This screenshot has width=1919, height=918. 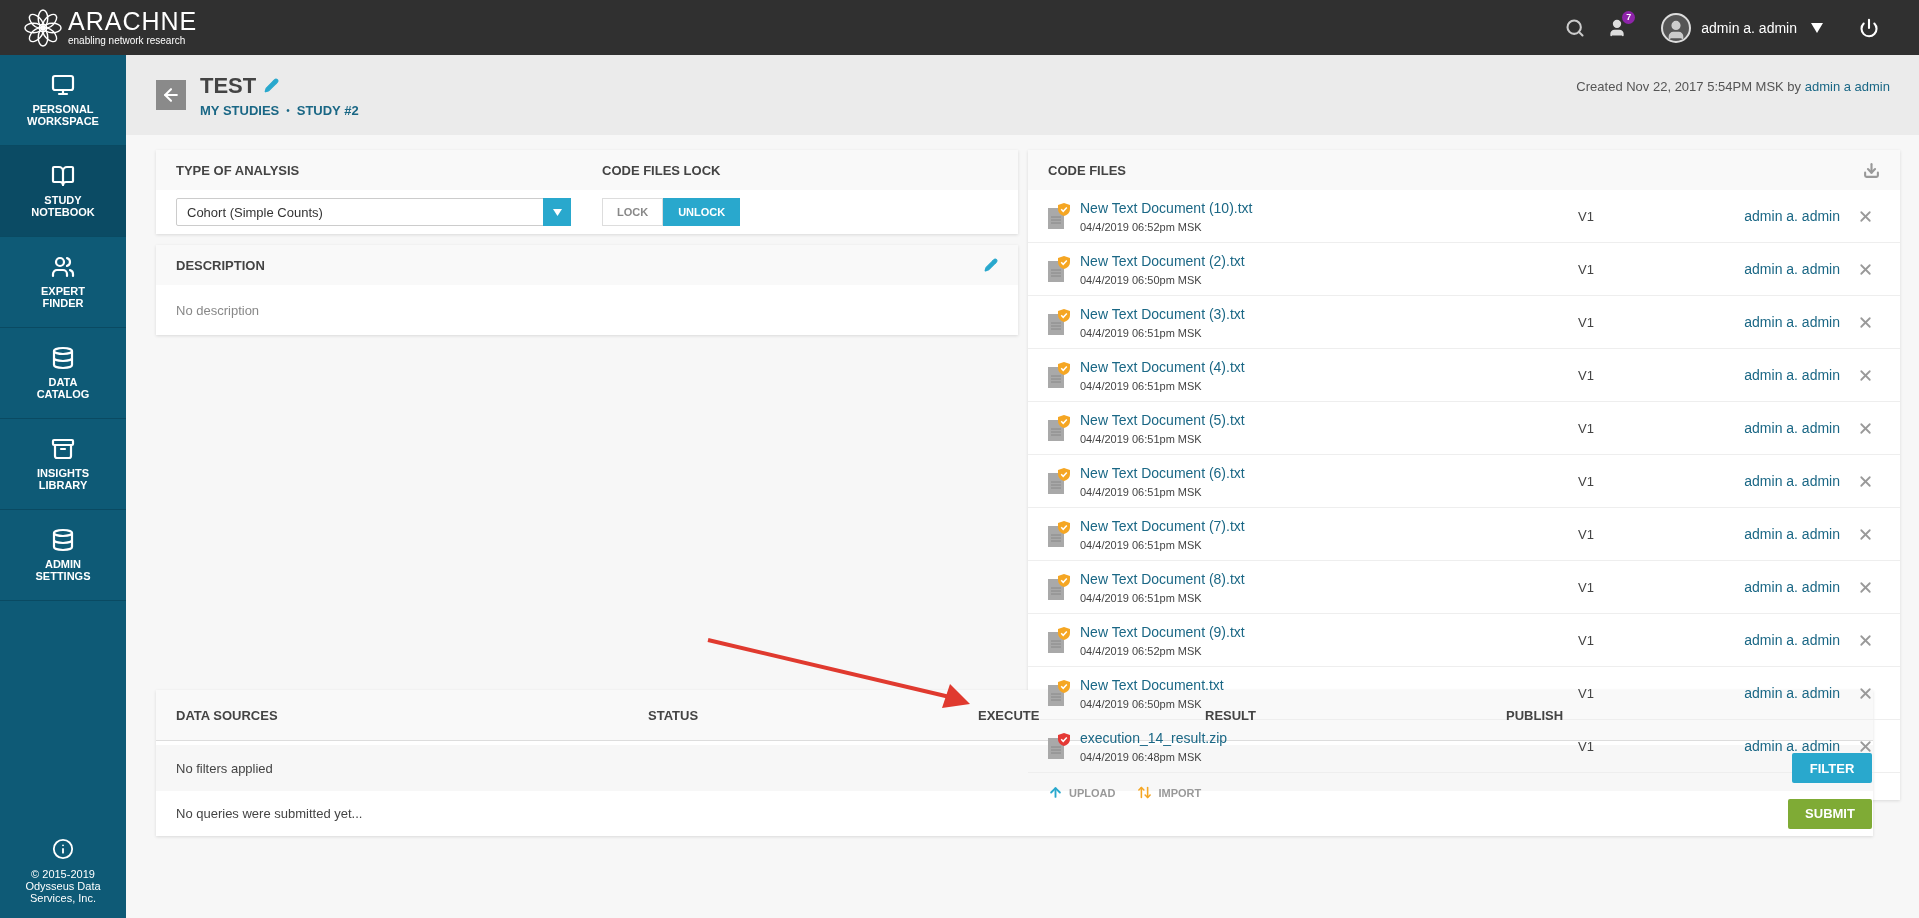 What do you see at coordinates (63, 448) in the screenshot?
I see `archive-icon` at bounding box center [63, 448].